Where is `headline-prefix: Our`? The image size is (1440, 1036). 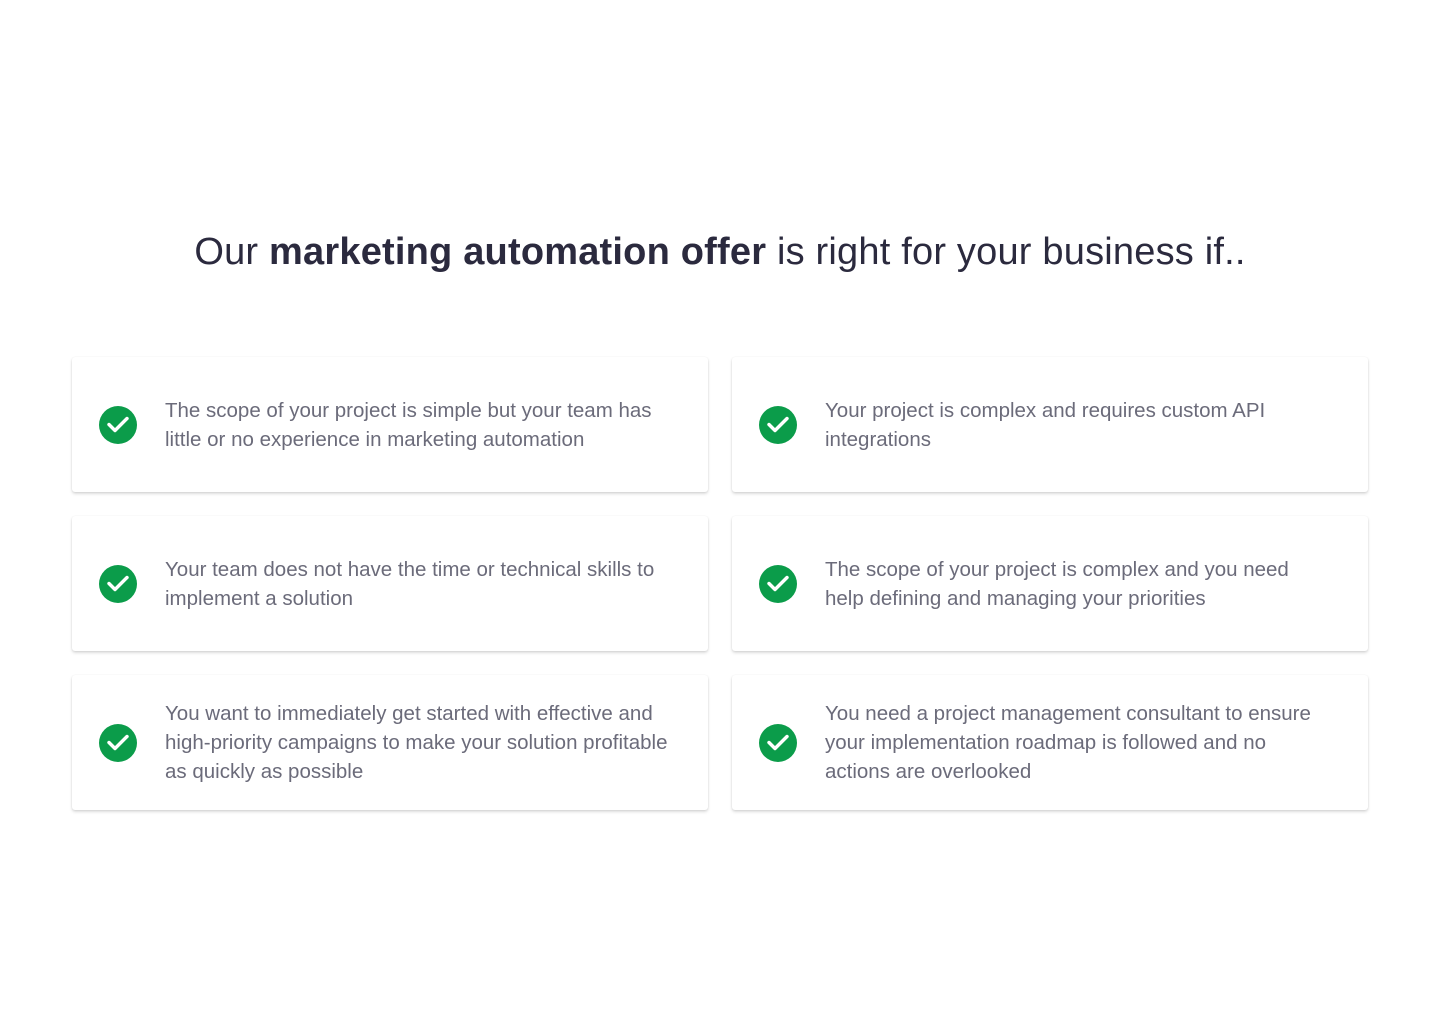 headline-prefix: Our is located at coordinates (232, 252).